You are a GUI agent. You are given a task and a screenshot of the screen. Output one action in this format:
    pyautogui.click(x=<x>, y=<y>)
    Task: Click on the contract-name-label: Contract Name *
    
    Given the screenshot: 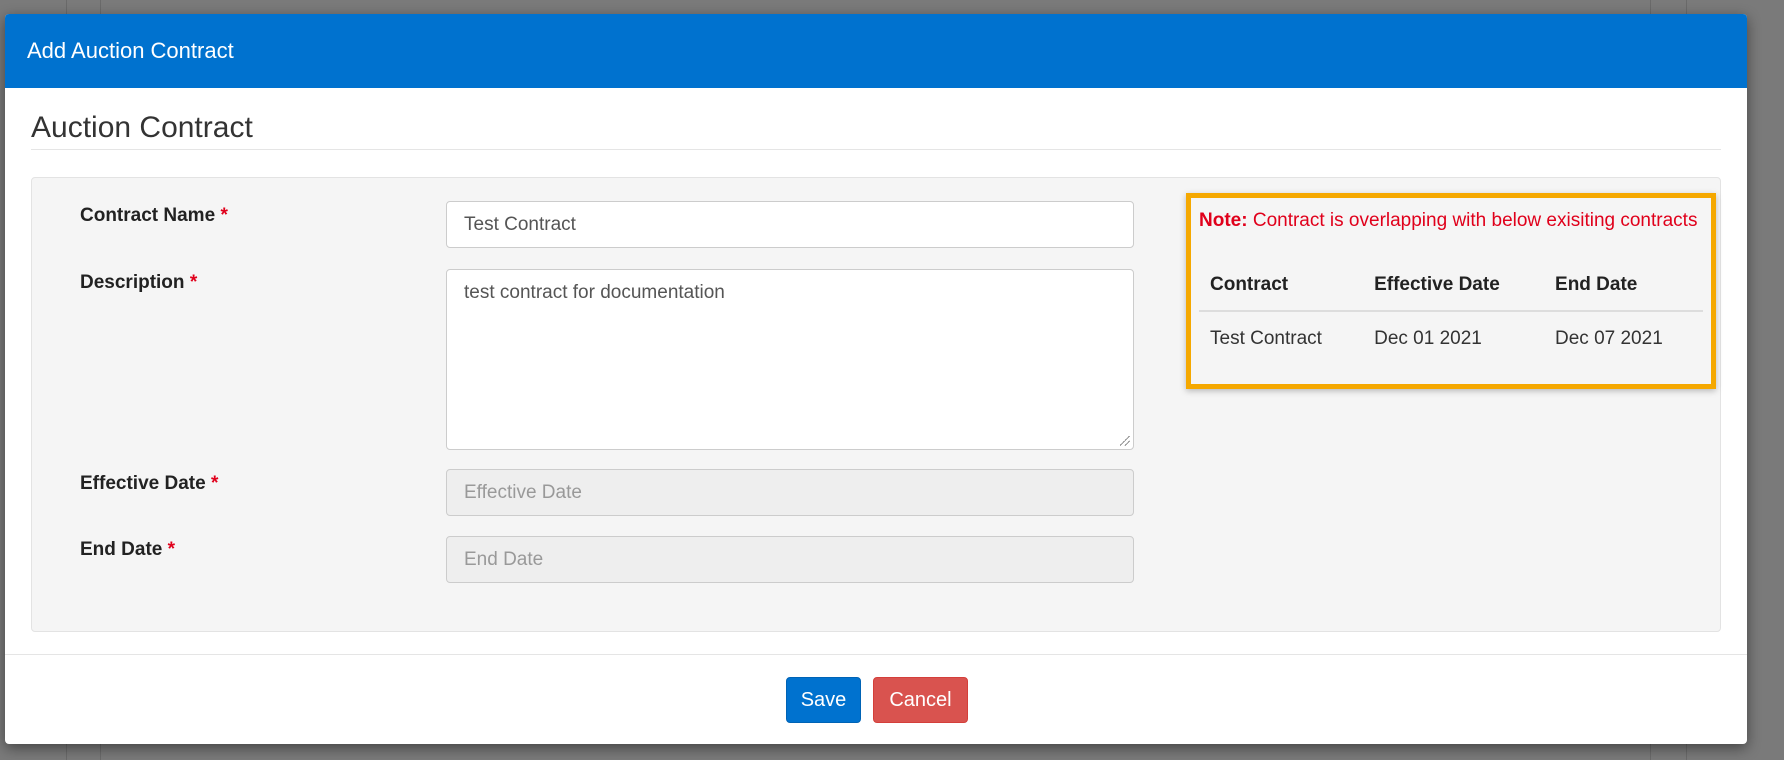 What is the action you would take?
    pyautogui.click(x=154, y=215)
    